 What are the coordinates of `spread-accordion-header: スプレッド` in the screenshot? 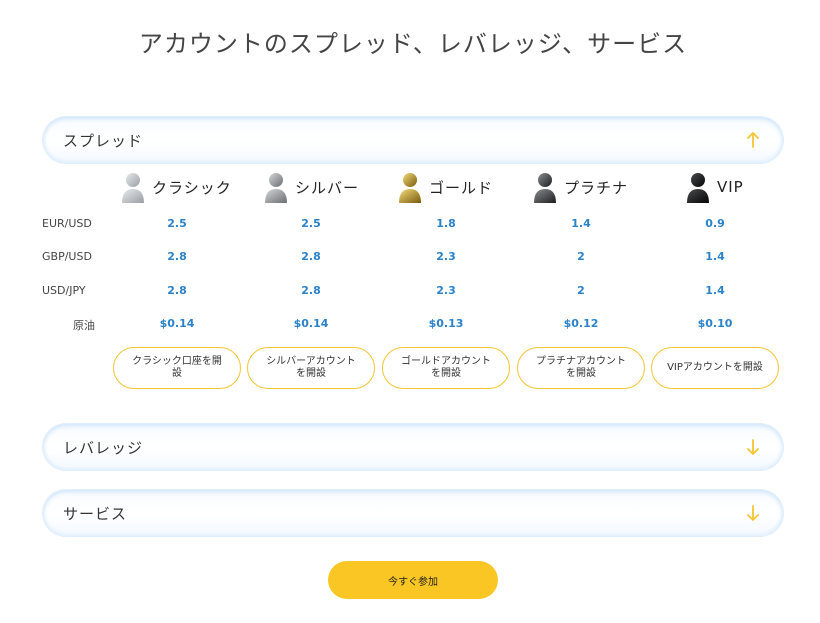 It's located at (413, 140).